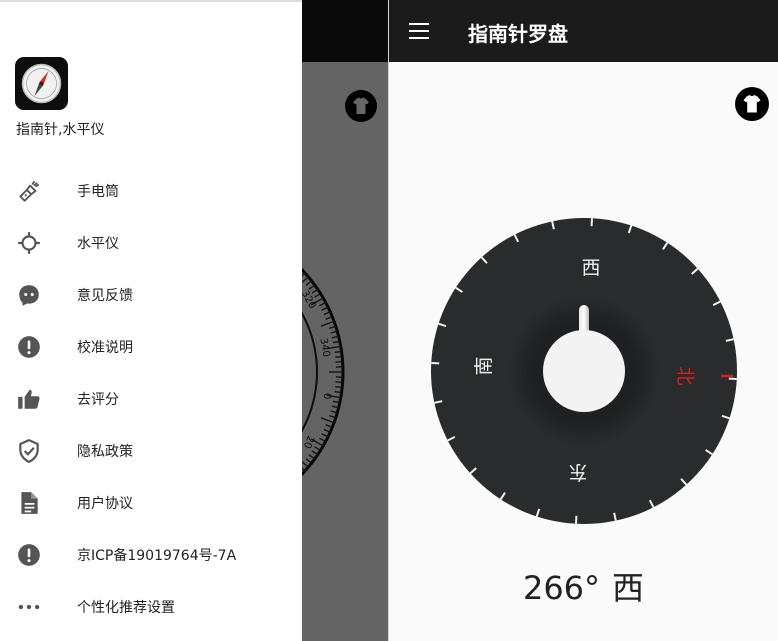 The width and height of the screenshot is (778, 641). Describe the element at coordinates (29, 503) in the screenshot. I see `document-icon` at that location.